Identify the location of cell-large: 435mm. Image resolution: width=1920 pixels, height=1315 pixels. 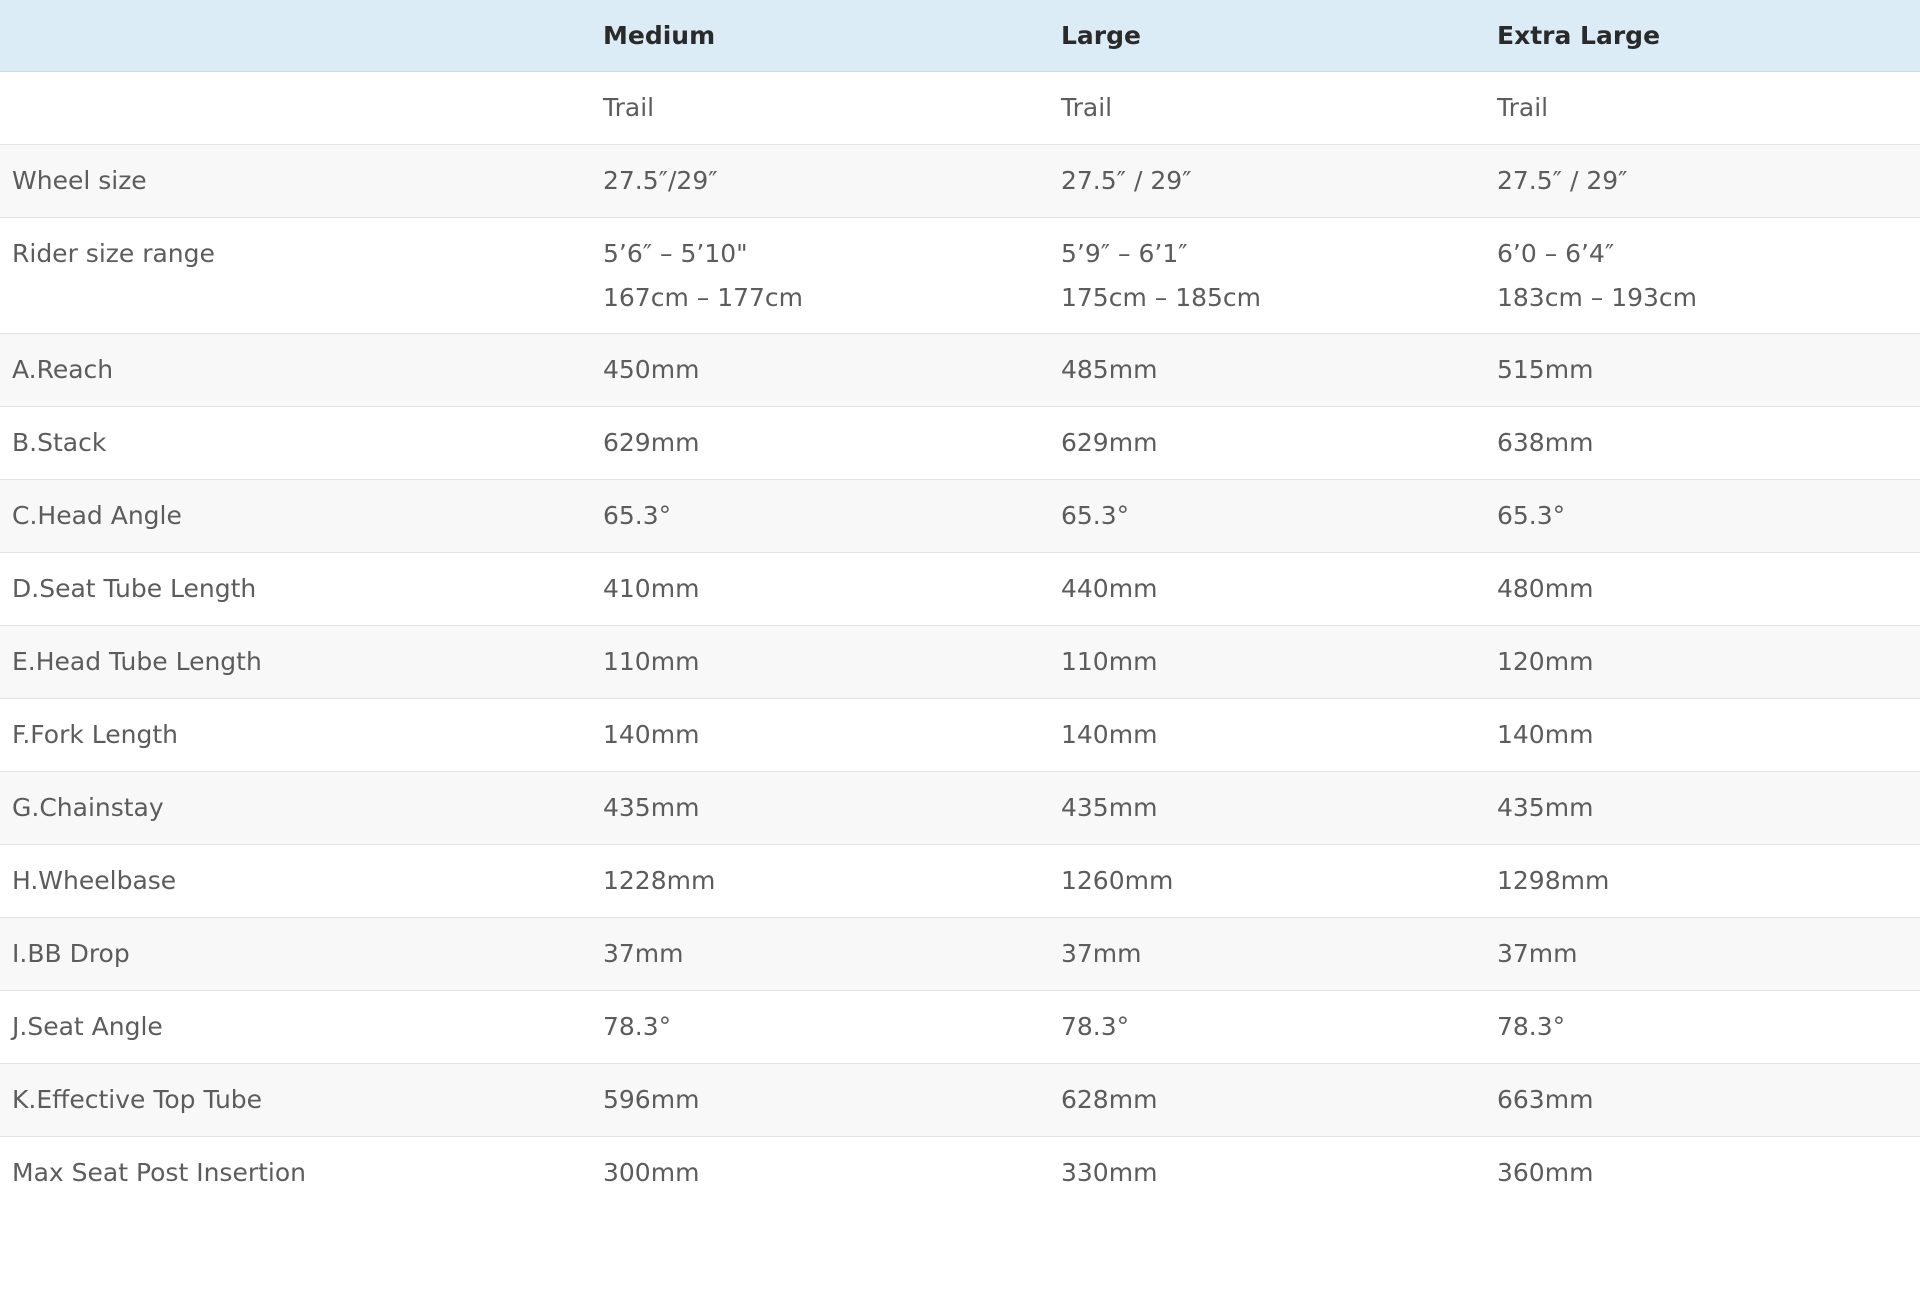
(1267, 808).